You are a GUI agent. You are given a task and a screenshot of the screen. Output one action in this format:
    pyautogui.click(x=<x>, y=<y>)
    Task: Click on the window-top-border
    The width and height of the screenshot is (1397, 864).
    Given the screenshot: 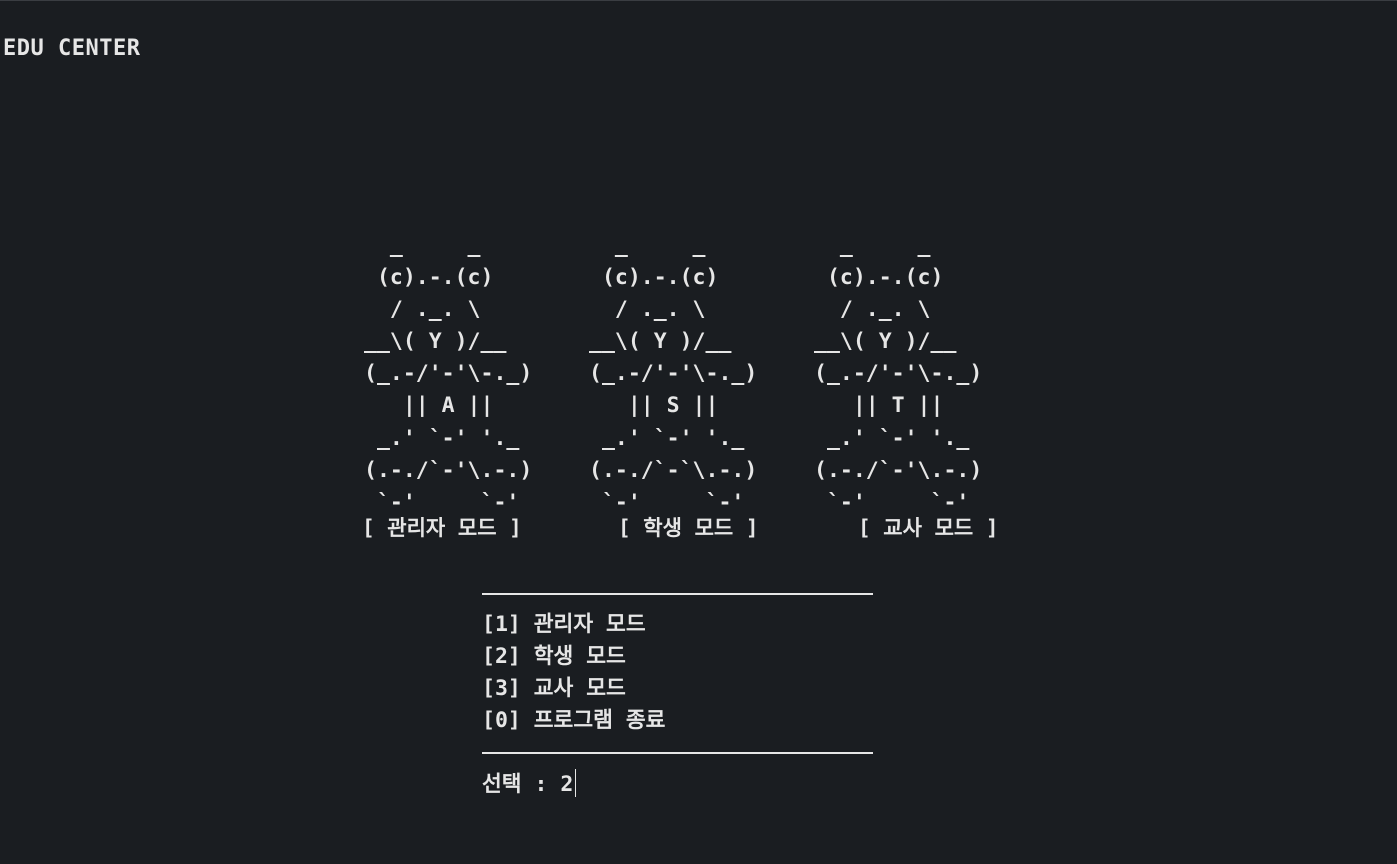 What is the action you would take?
    pyautogui.click(x=698, y=0)
    